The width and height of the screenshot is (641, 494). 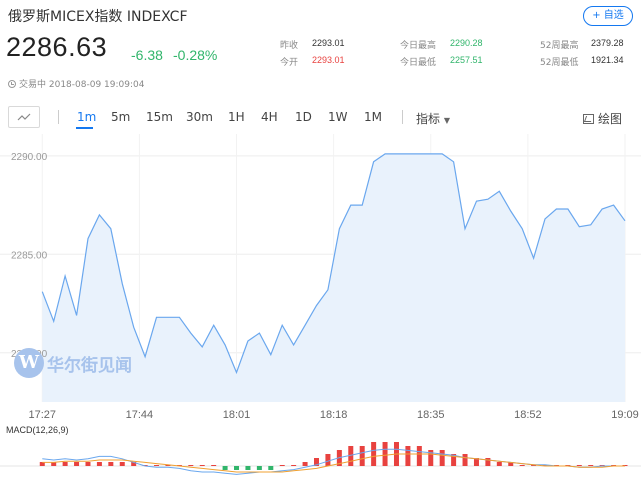 I want to click on add-to-watchlist-button: + 自选, so click(x=608, y=16).